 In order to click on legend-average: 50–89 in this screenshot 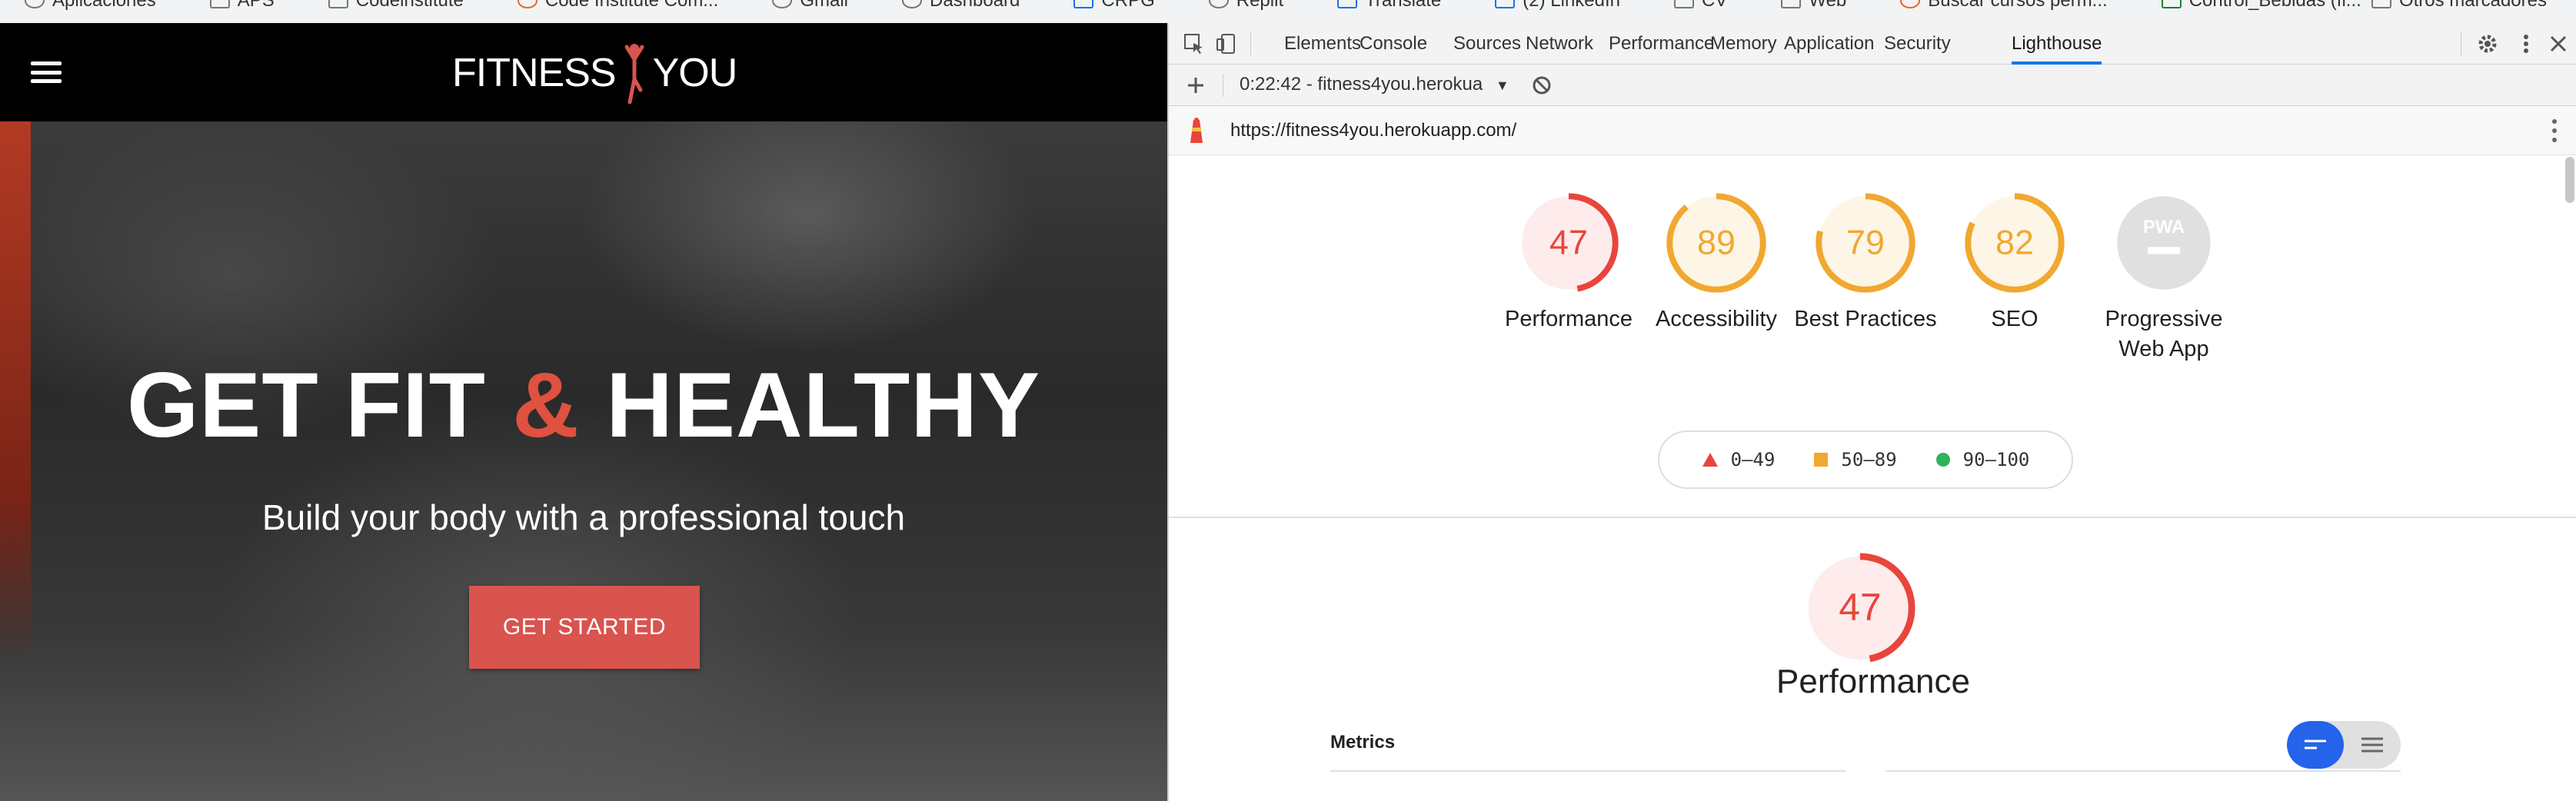, I will do `click(1855, 459)`.